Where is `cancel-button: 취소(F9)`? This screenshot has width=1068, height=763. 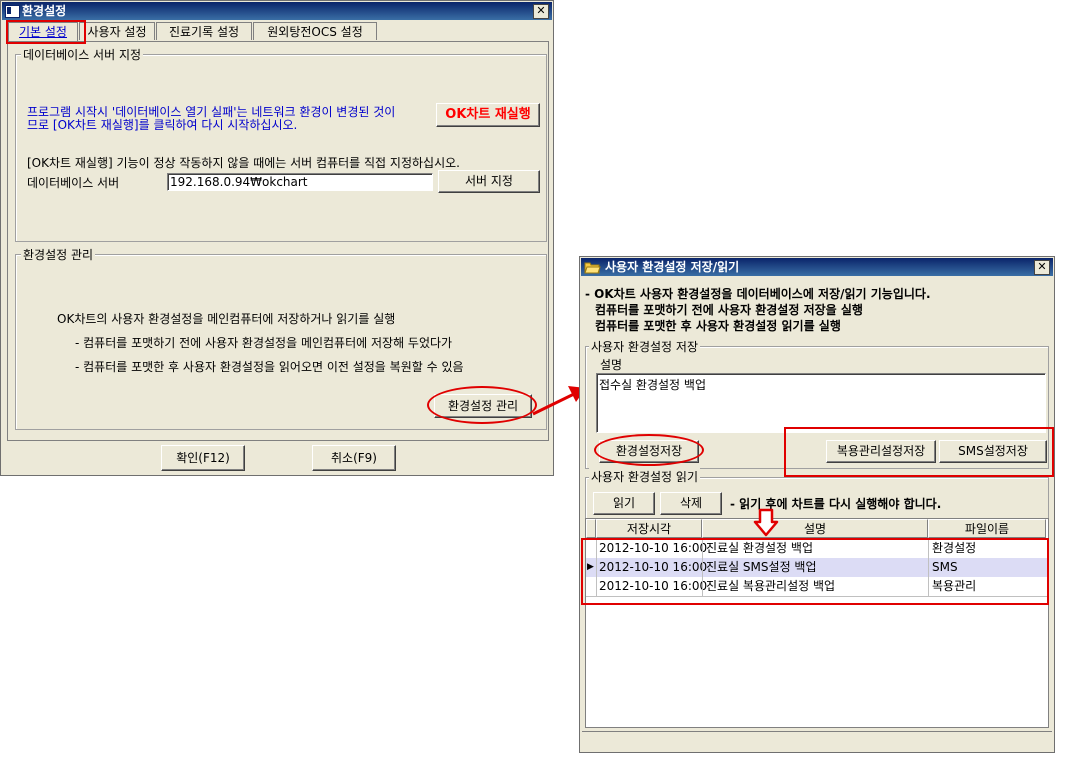 cancel-button: 취소(F9) is located at coordinates (354, 458).